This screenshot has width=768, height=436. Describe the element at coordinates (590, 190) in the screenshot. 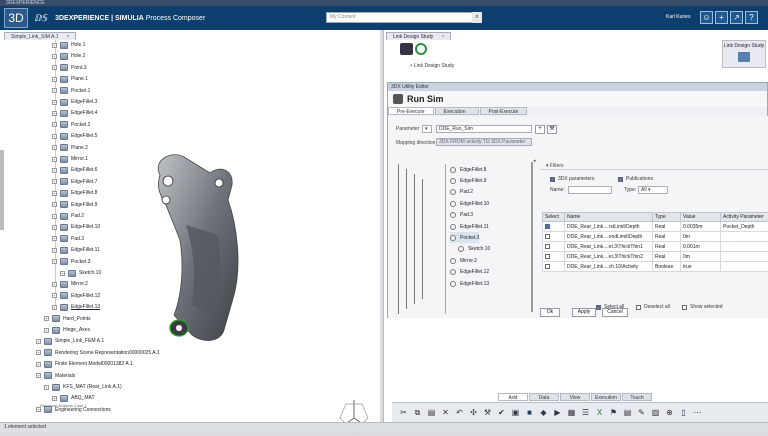

I see `name-filter-input` at that location.